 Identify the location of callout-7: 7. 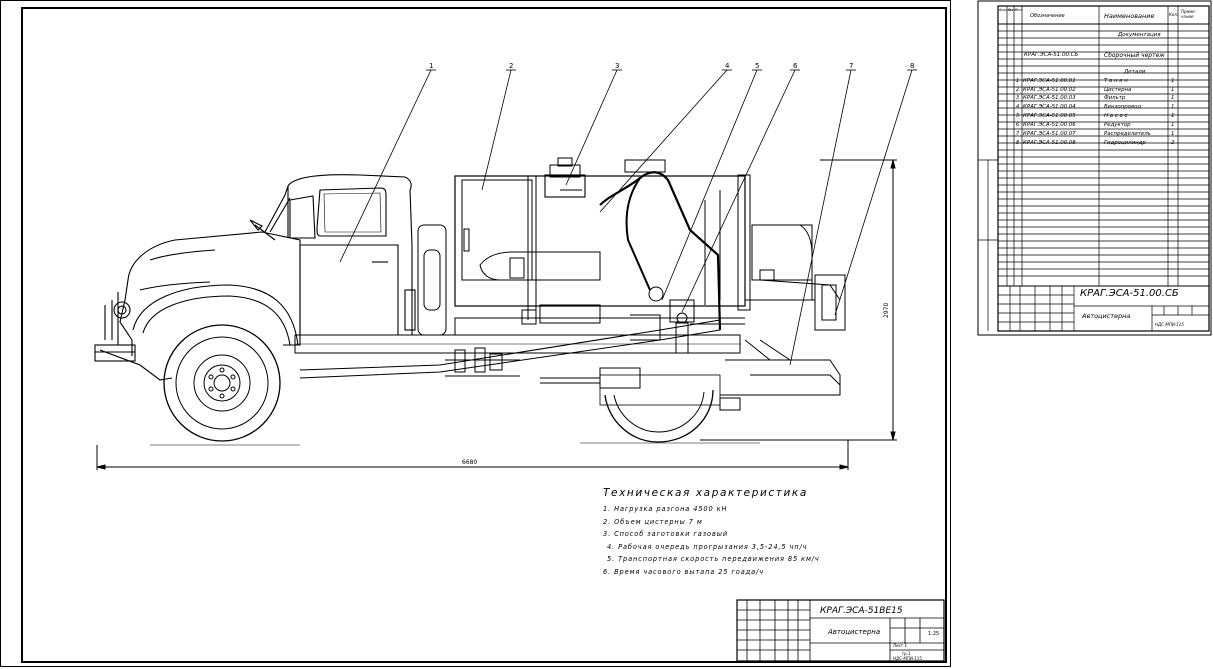
(851, 66).